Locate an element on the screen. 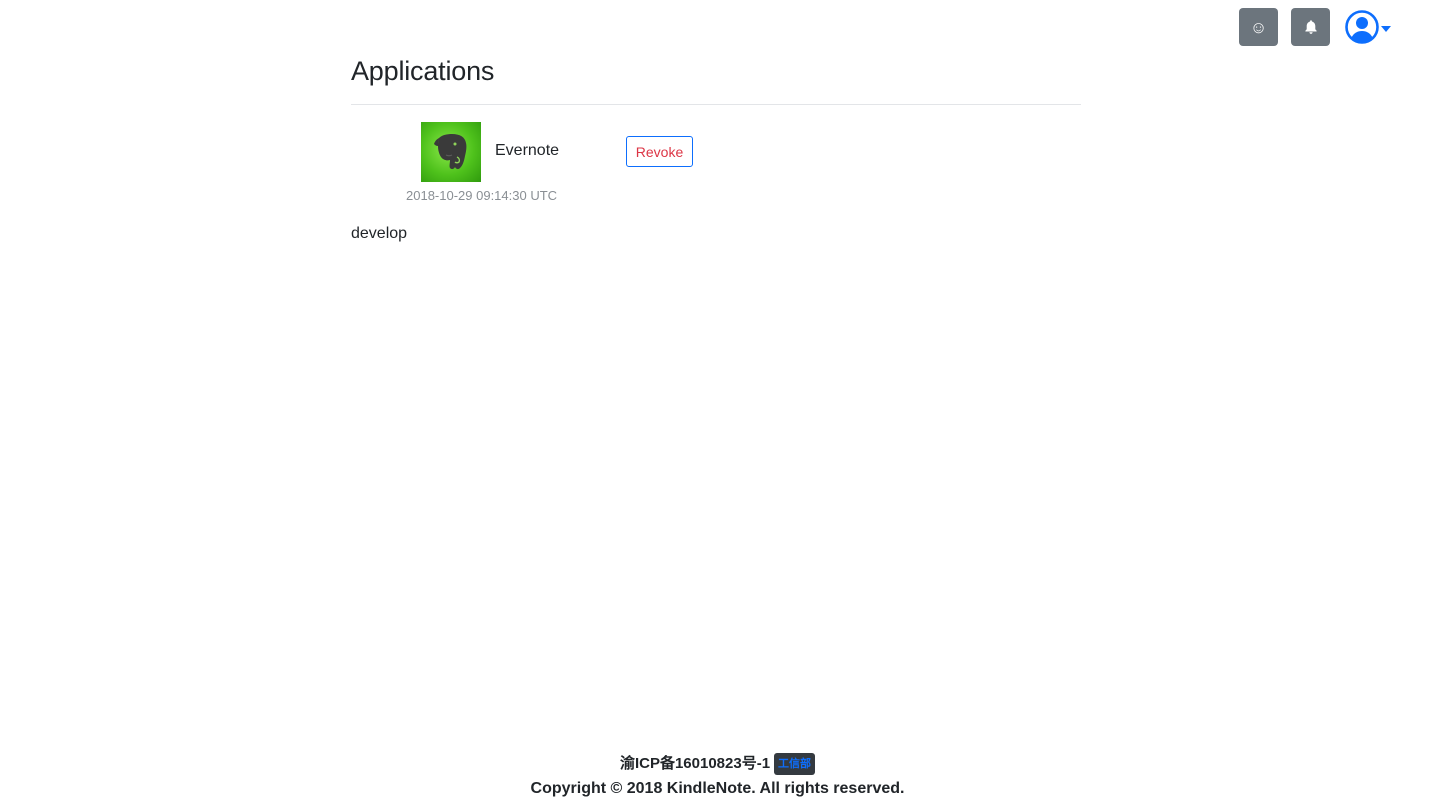  application-item: Evernote Revoke 2018-10-29 09:14:30 UTC is located at coordinates (716, 167).